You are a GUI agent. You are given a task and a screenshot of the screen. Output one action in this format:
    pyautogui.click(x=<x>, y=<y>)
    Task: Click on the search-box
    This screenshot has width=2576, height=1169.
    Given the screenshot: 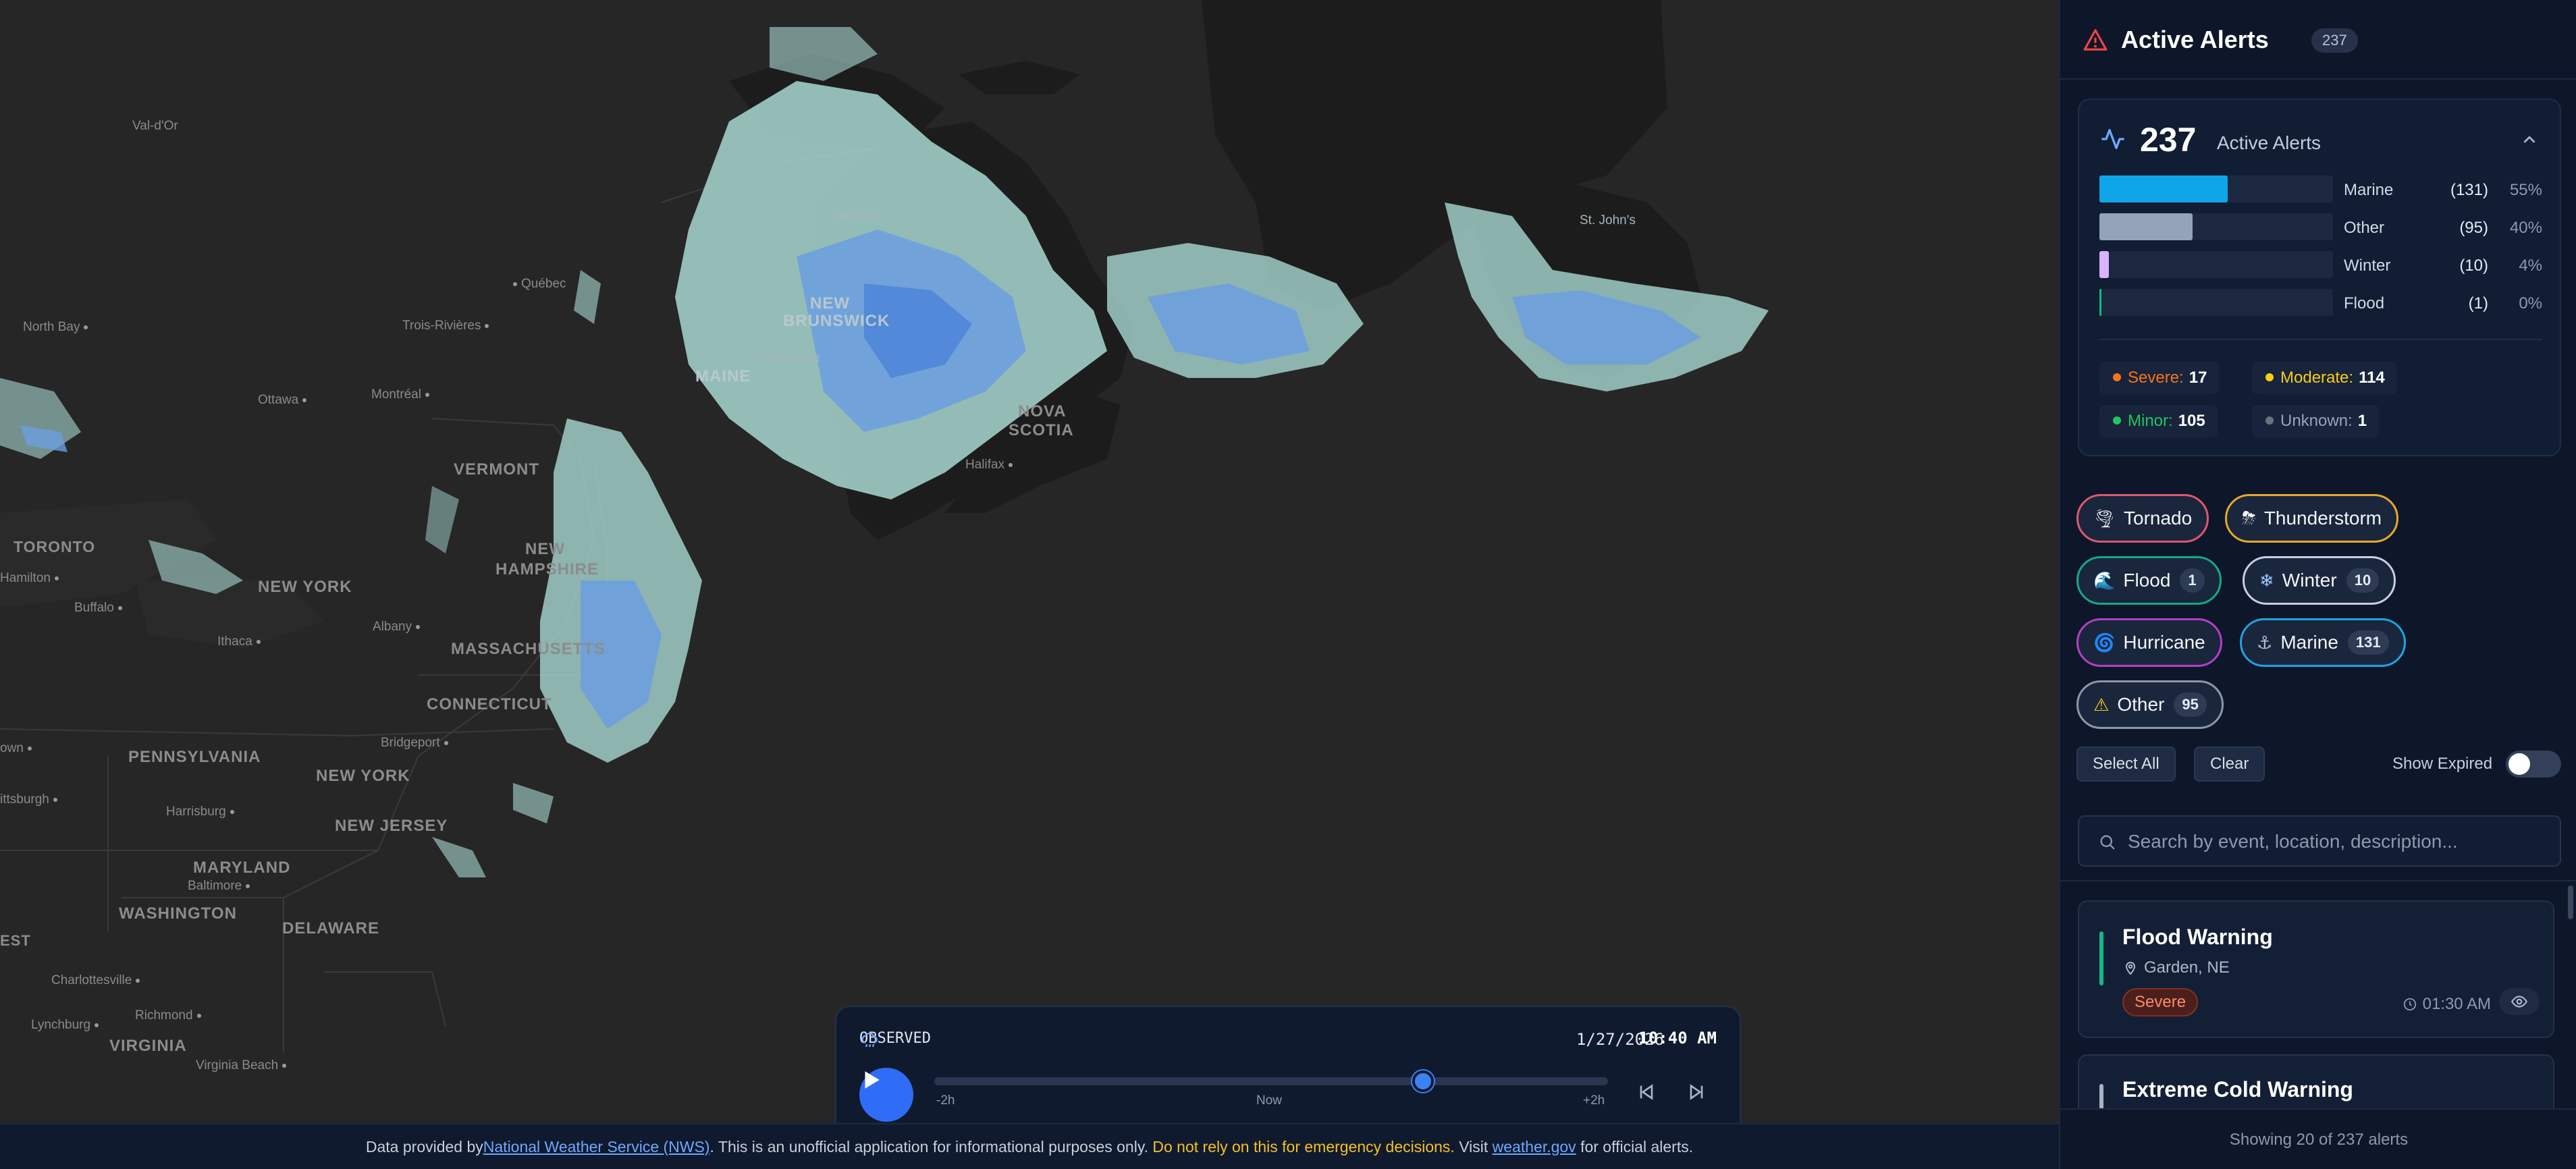 What is the action you would take?
    pyautogui.click(x=2319, y=841)
    